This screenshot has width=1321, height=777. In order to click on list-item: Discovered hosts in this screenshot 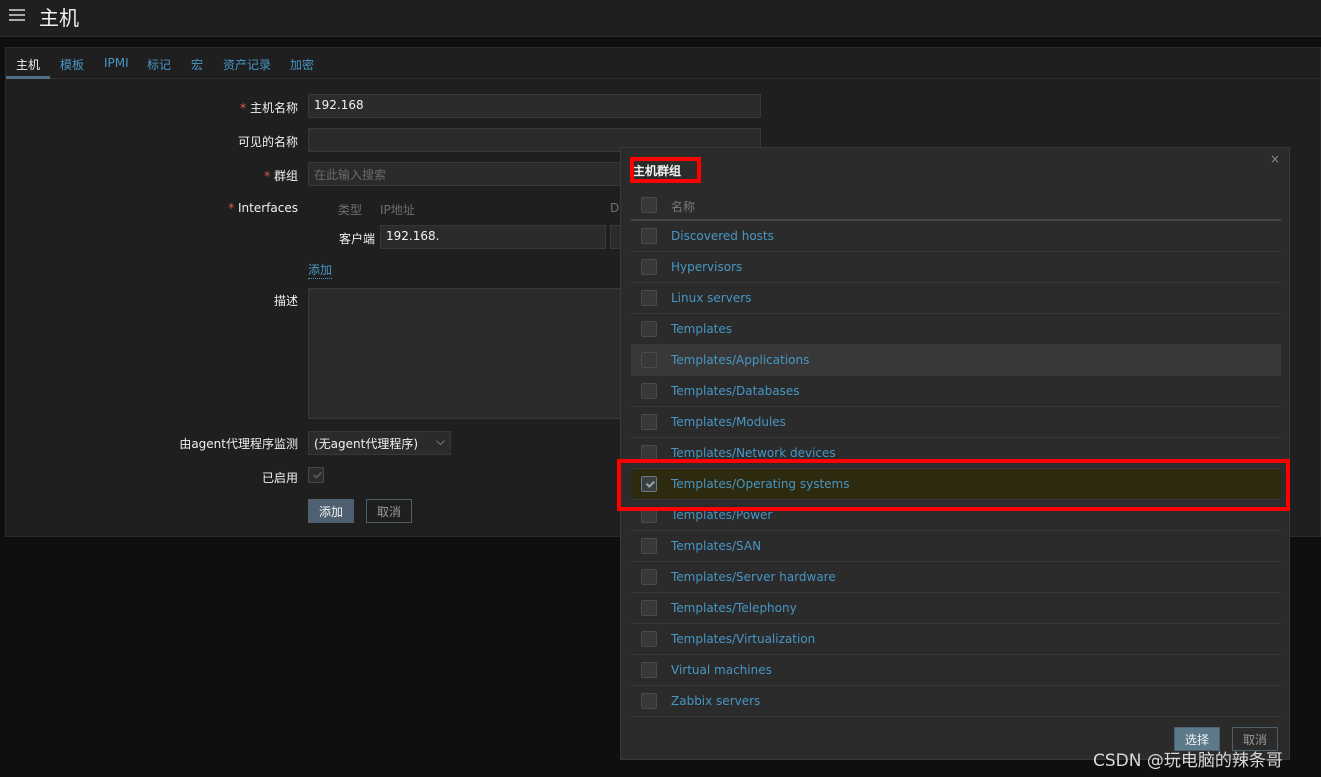, I will do `click(956, 236)`.